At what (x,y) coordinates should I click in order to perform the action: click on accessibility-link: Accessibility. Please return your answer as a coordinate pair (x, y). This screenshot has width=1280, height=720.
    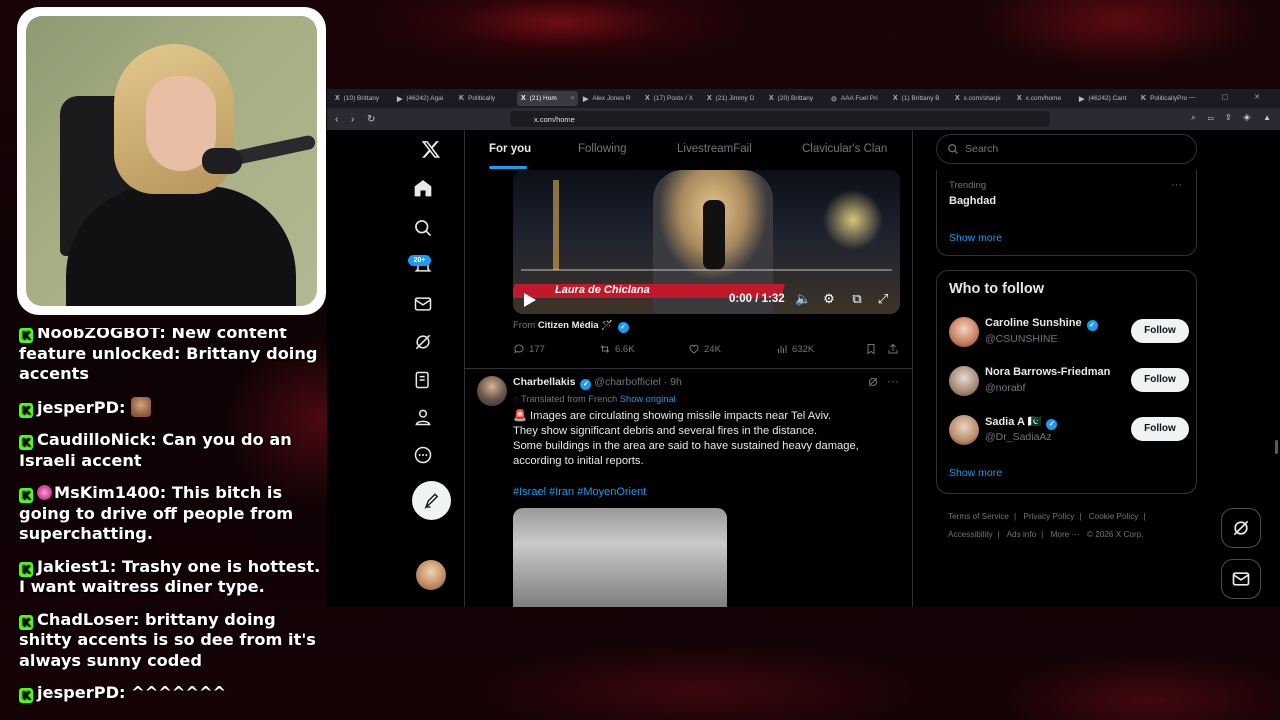
    Looking at the image, I should click on (970, 534).